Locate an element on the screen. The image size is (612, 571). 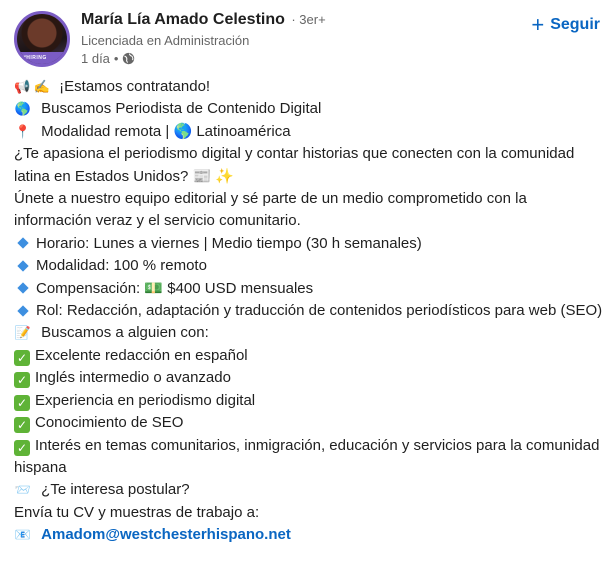
author-avatar: #HIRING is located at coordinates (42, 39).